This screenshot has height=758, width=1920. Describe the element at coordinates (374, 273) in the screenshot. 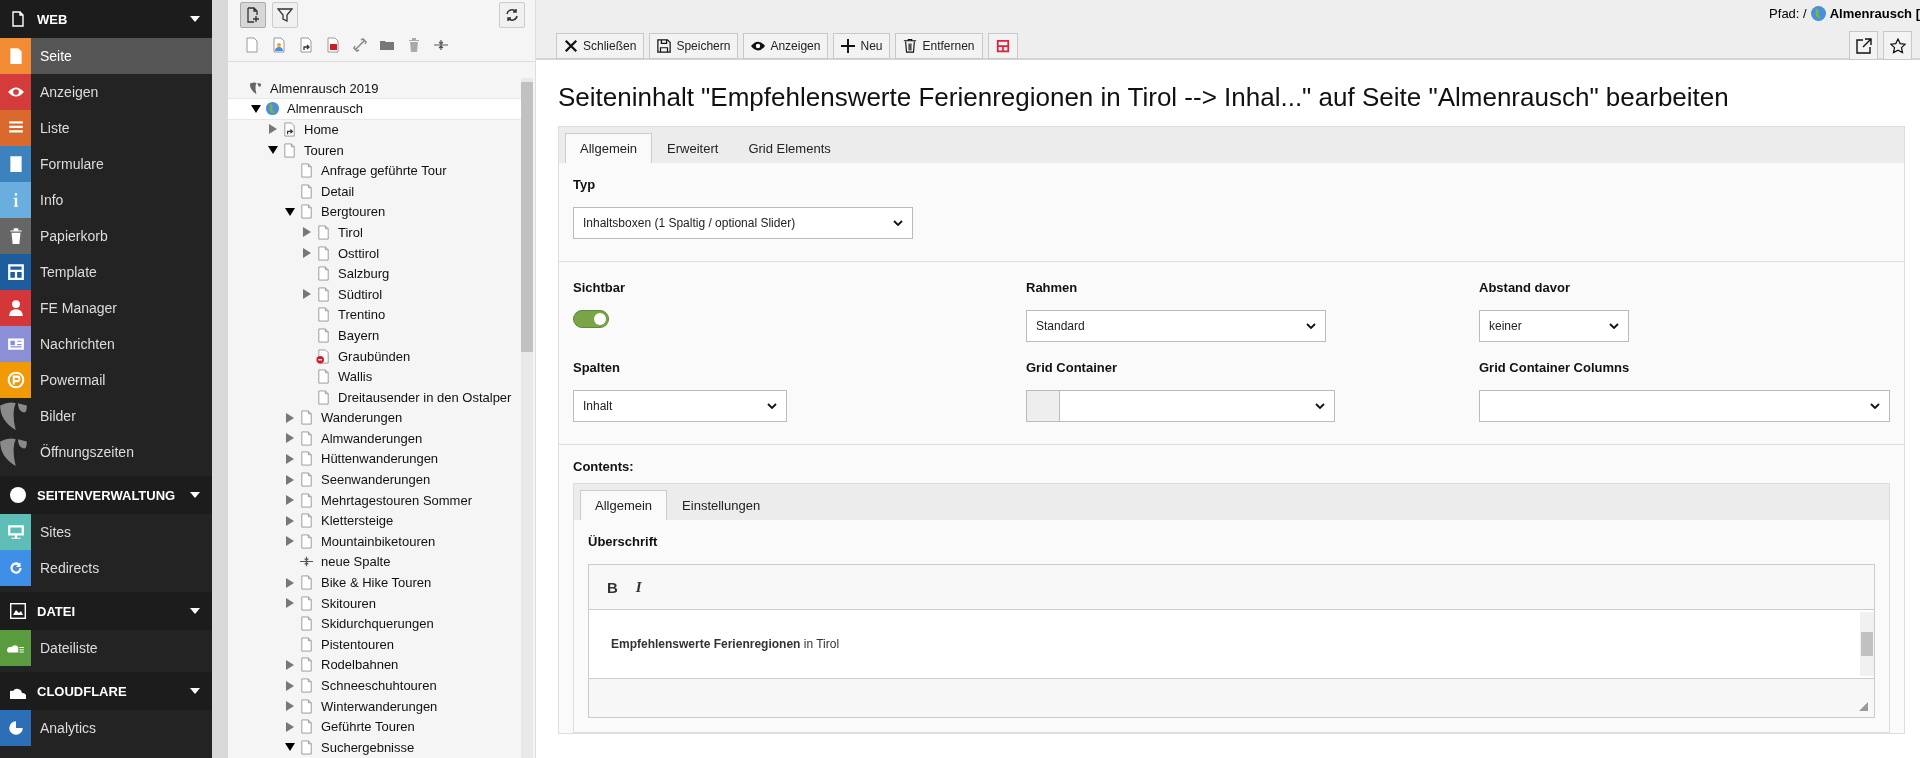

I see `tree-node: Salzburg` at that location.